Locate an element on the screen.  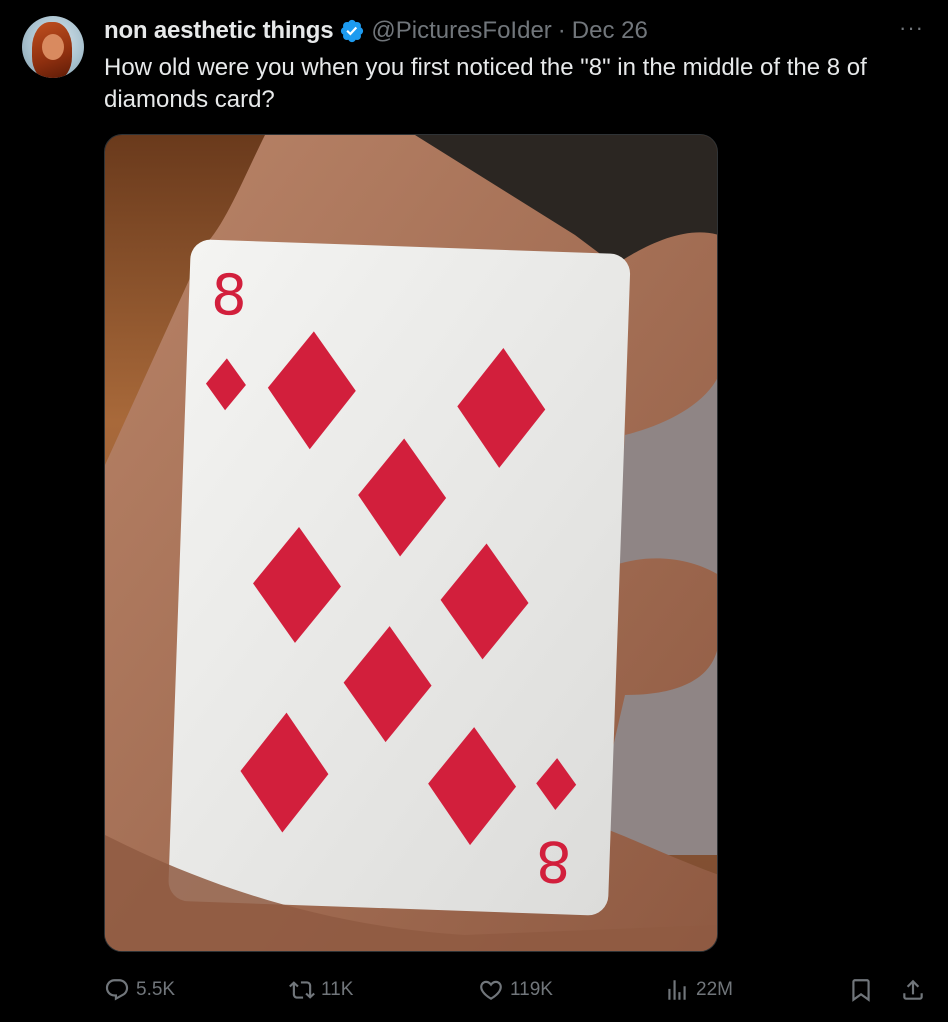
avatar-face is located at coordinates (53, 47).